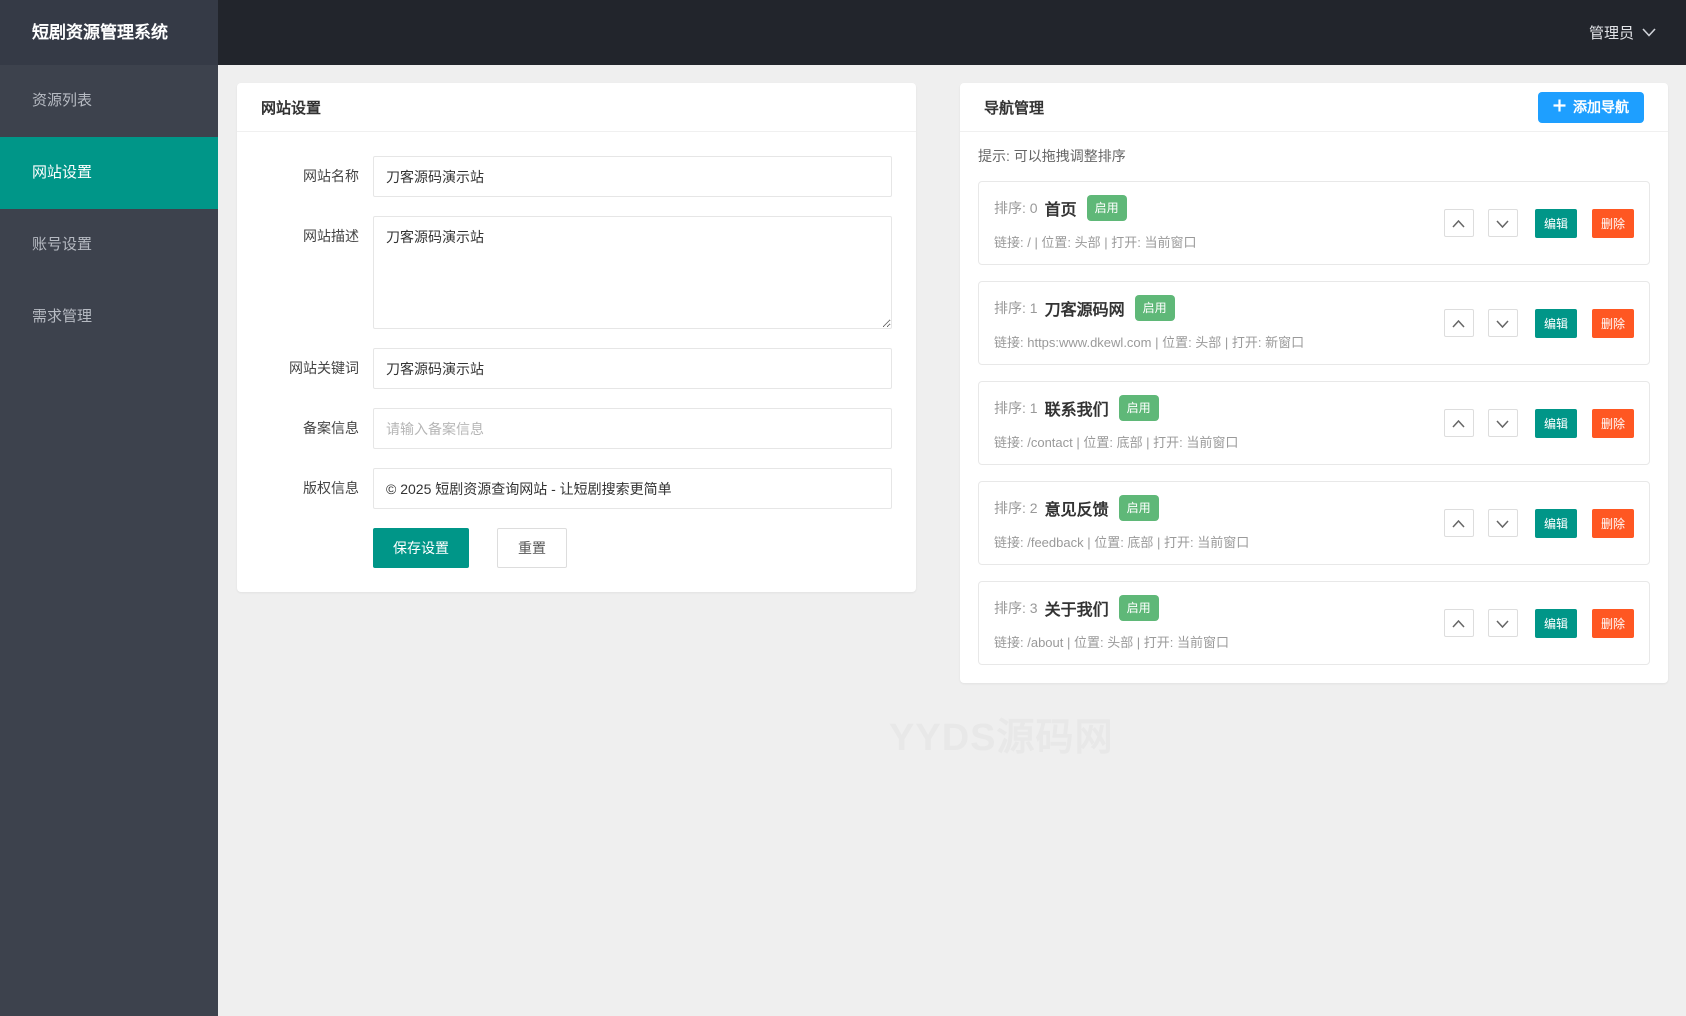  Describe the element at coordinates (1076, 410) in the screenshot. I see `nav-item-name: 联系我们` at that location.